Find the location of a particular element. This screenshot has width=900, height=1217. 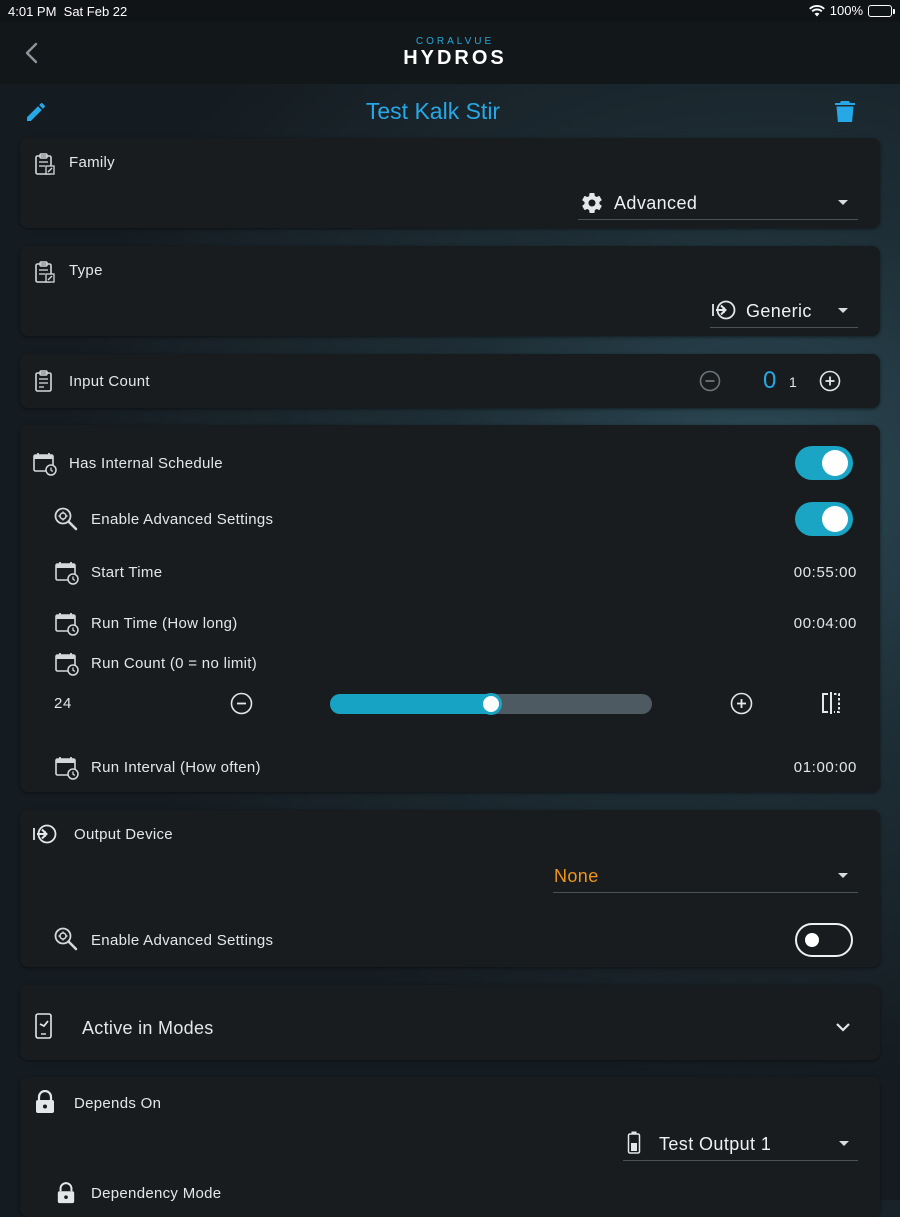

battery-device-icon is located at coordinates (634, 1142).